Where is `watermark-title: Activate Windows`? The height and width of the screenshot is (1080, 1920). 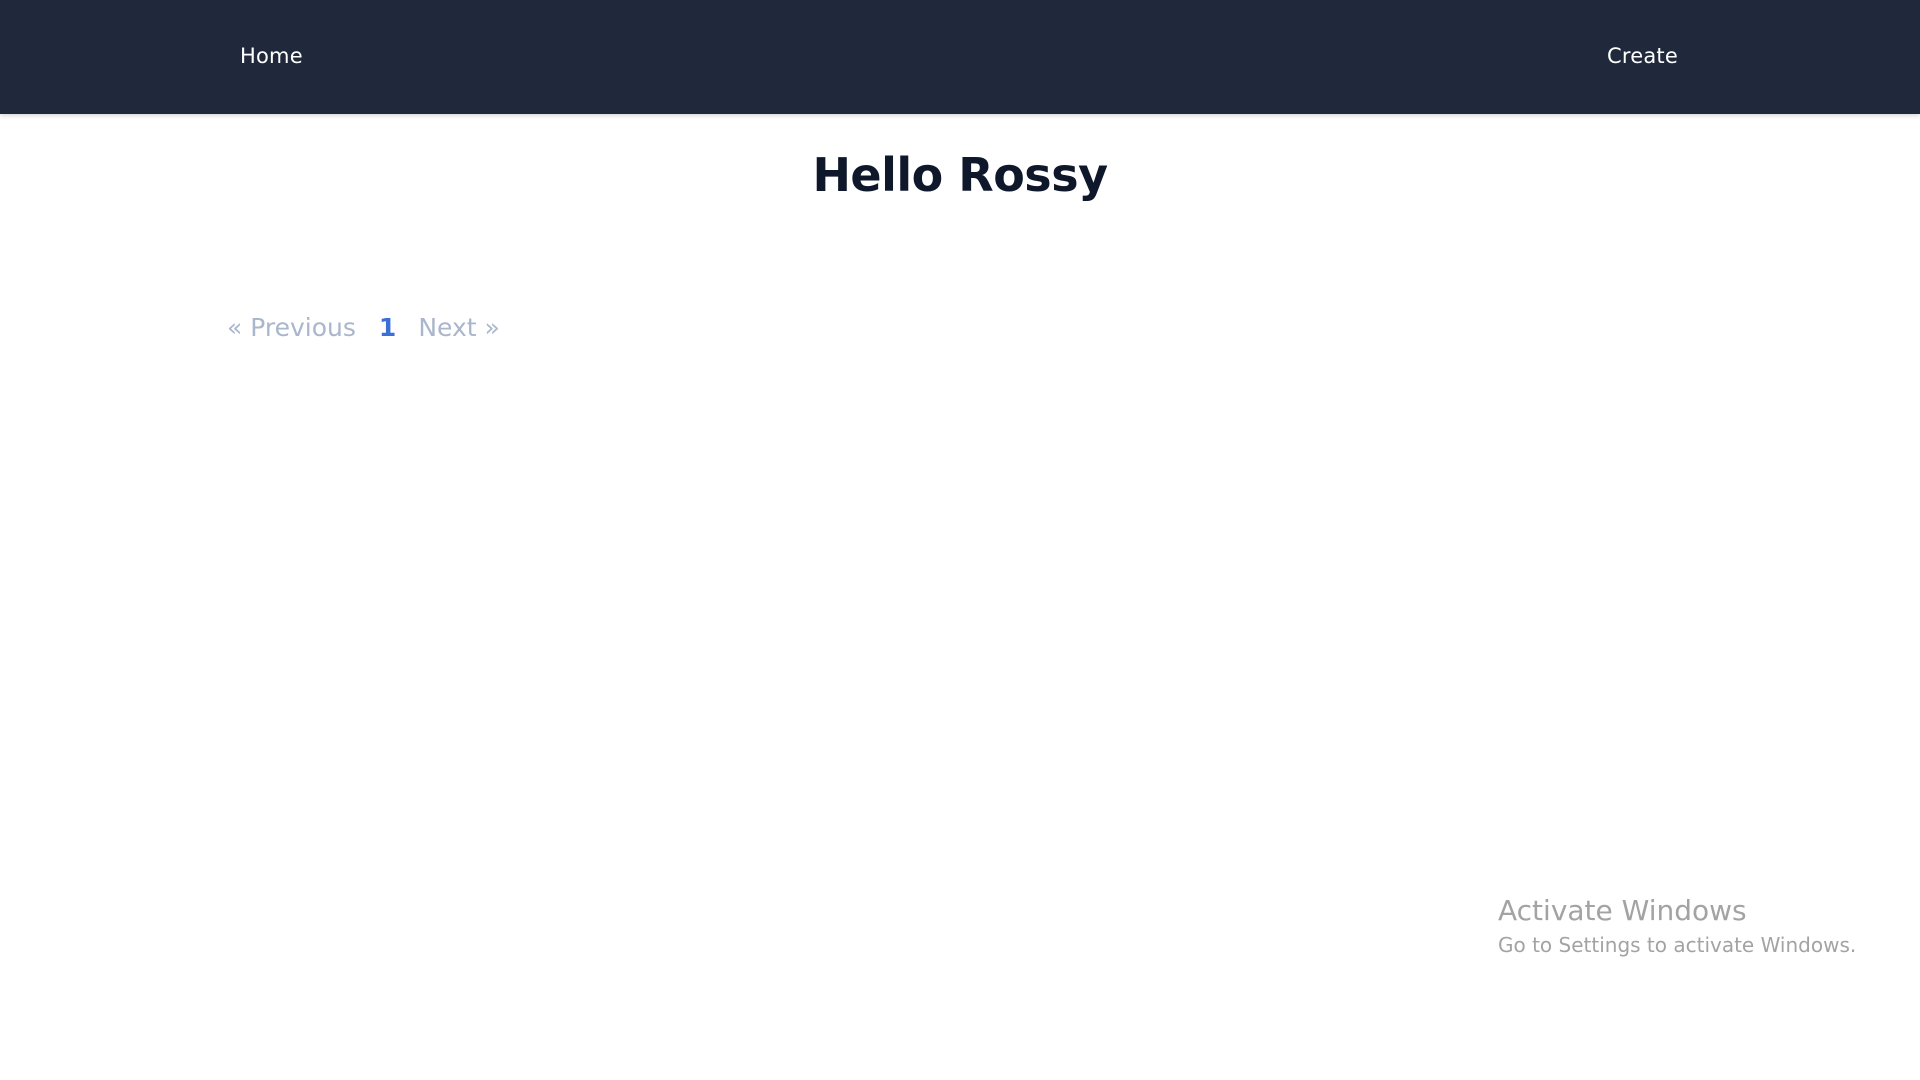 watermark-title: Activate Windows is located at coordinates (1622, 910).